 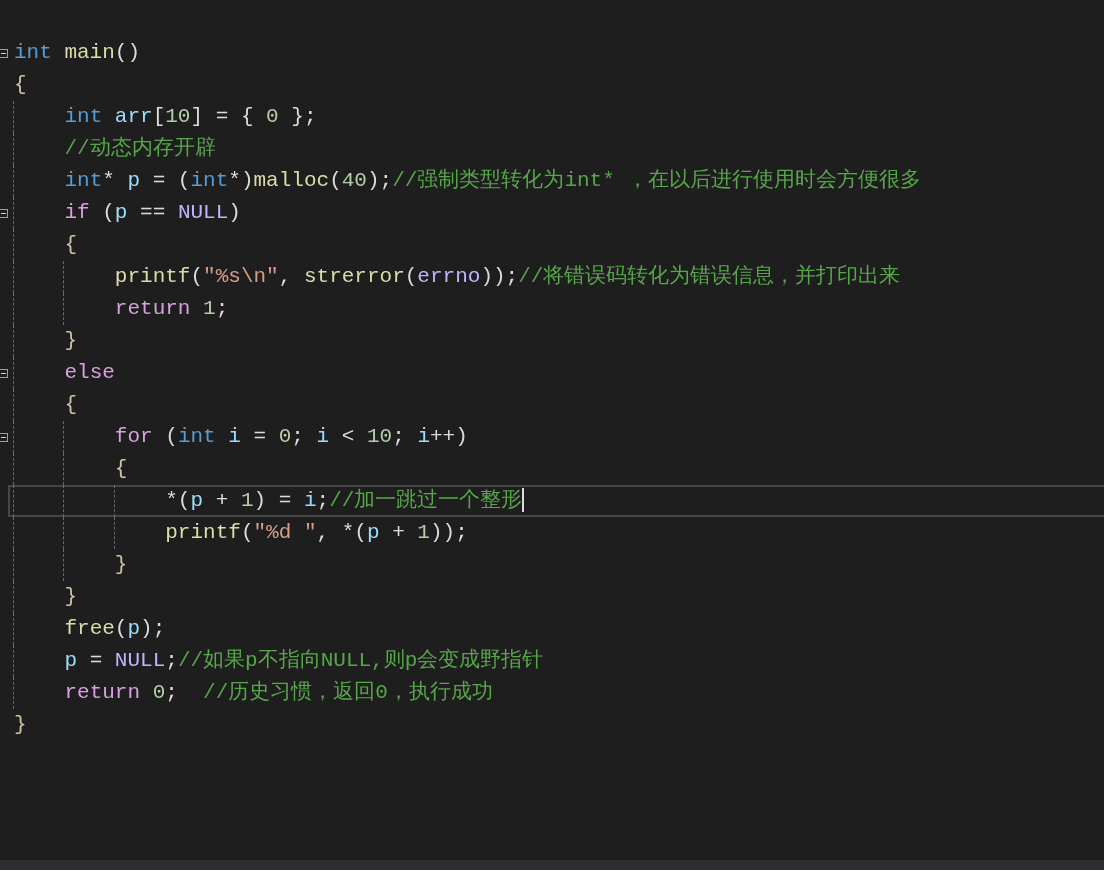 What do you see at coordinates (556, 181) in the screenshot?
I see `code-line: int* p = (int*)malloc(40);//强制类型转化为int* ，在以后进行使用时会方便很多` at bounding box center [556, 181].